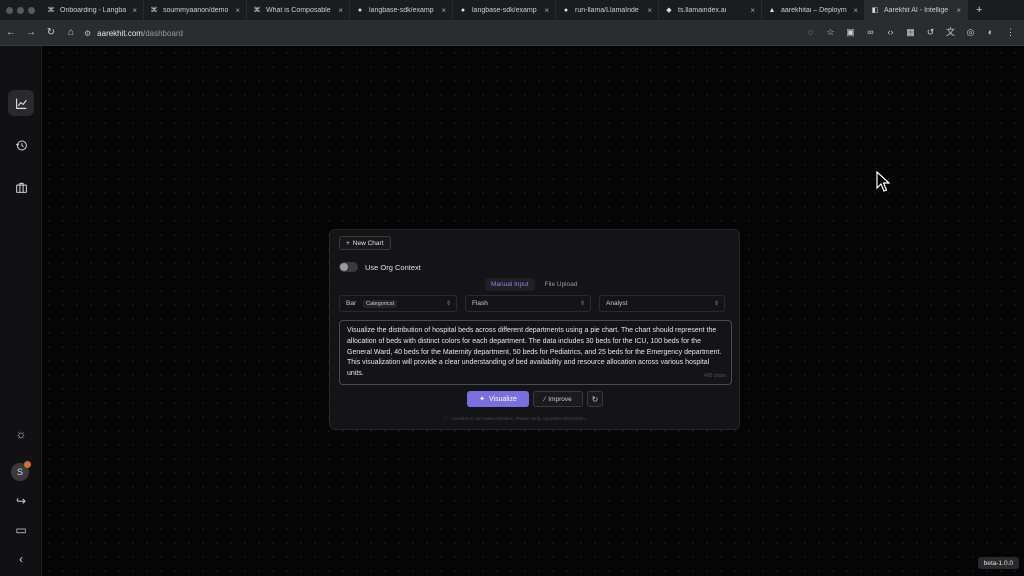 This screenshot has height=576, width=1024. I want to click on extension-toolbar: ◌ ☆ ▣ ∞ ‹› ▦ ↺ 文 ◎ ◐ ⋮, so click(910, 32).